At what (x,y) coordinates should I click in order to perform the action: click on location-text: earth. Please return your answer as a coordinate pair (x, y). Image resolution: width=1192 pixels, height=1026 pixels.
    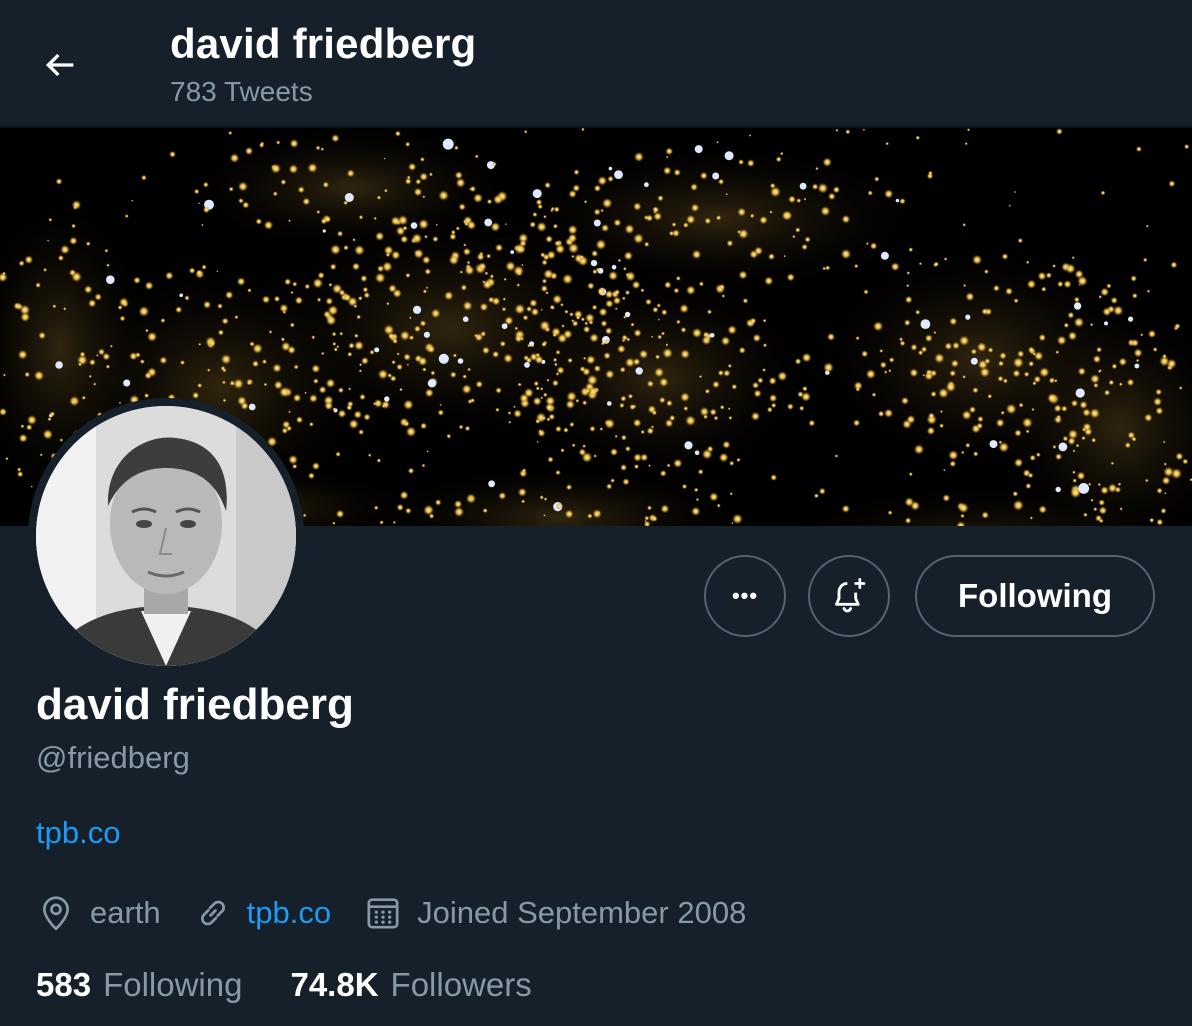
    Looking at the image, I should click on (125, 912).